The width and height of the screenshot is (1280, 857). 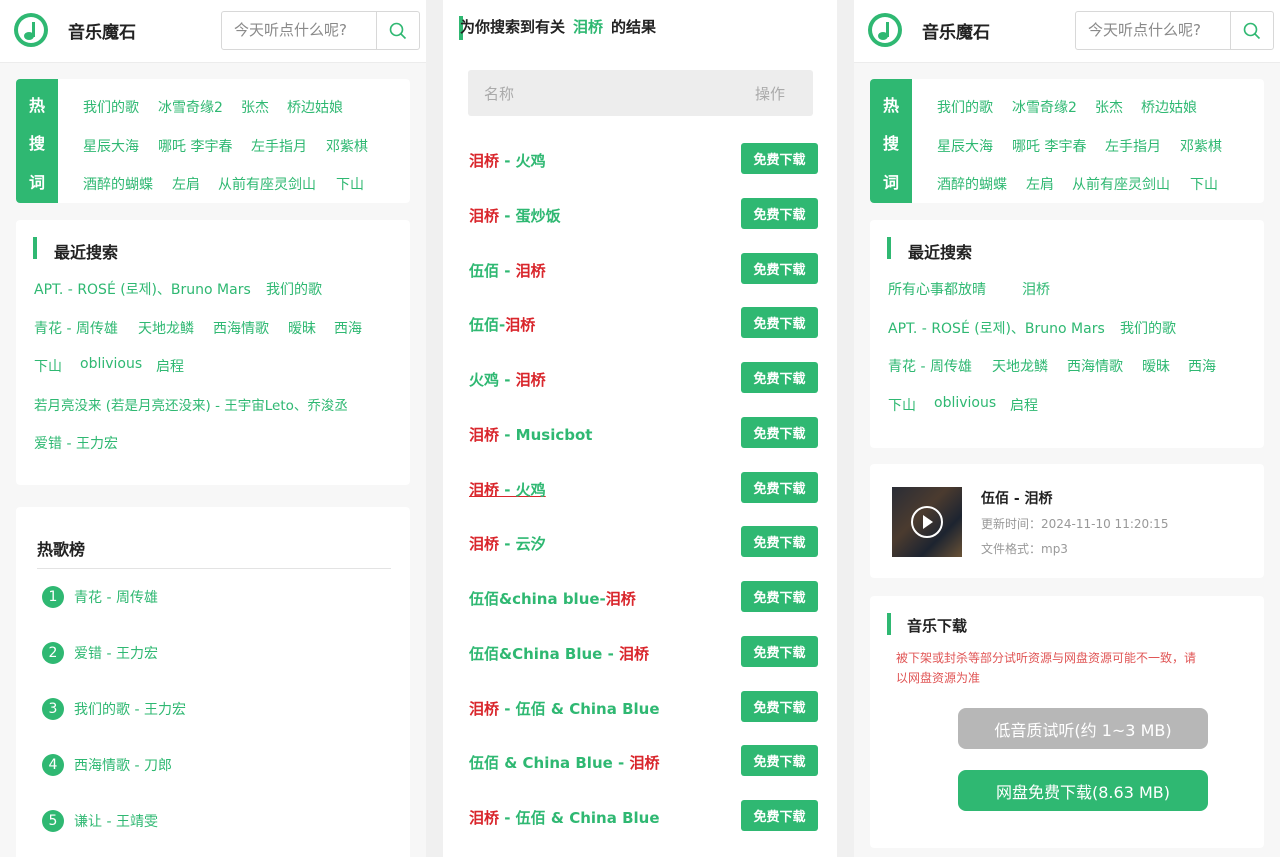 I want to click on result-title: 伍佰&china blue-泪桥, so click(x=552, y=598).